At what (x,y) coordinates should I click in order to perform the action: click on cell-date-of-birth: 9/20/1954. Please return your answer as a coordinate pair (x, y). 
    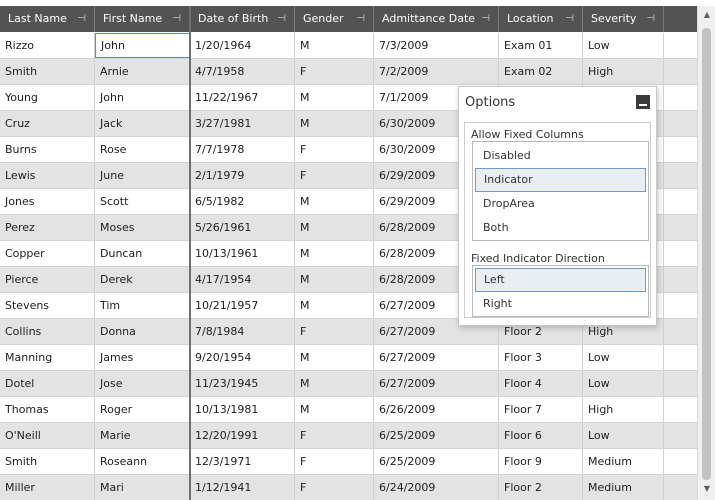
    Looking at the image, I should click on (242, 357).